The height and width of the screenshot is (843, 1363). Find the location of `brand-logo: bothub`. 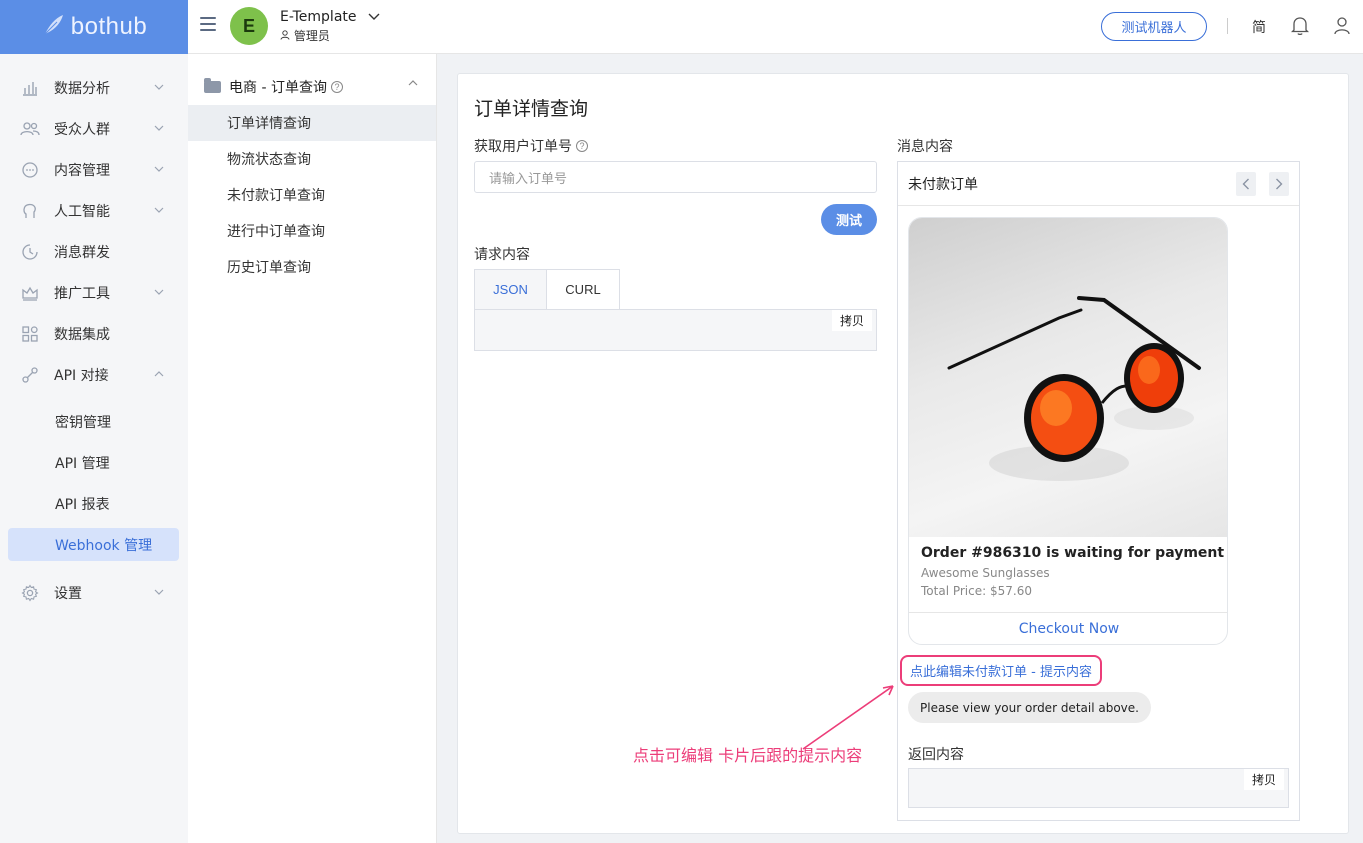

brand-logo: bothub is located at coordinates (94, 27).